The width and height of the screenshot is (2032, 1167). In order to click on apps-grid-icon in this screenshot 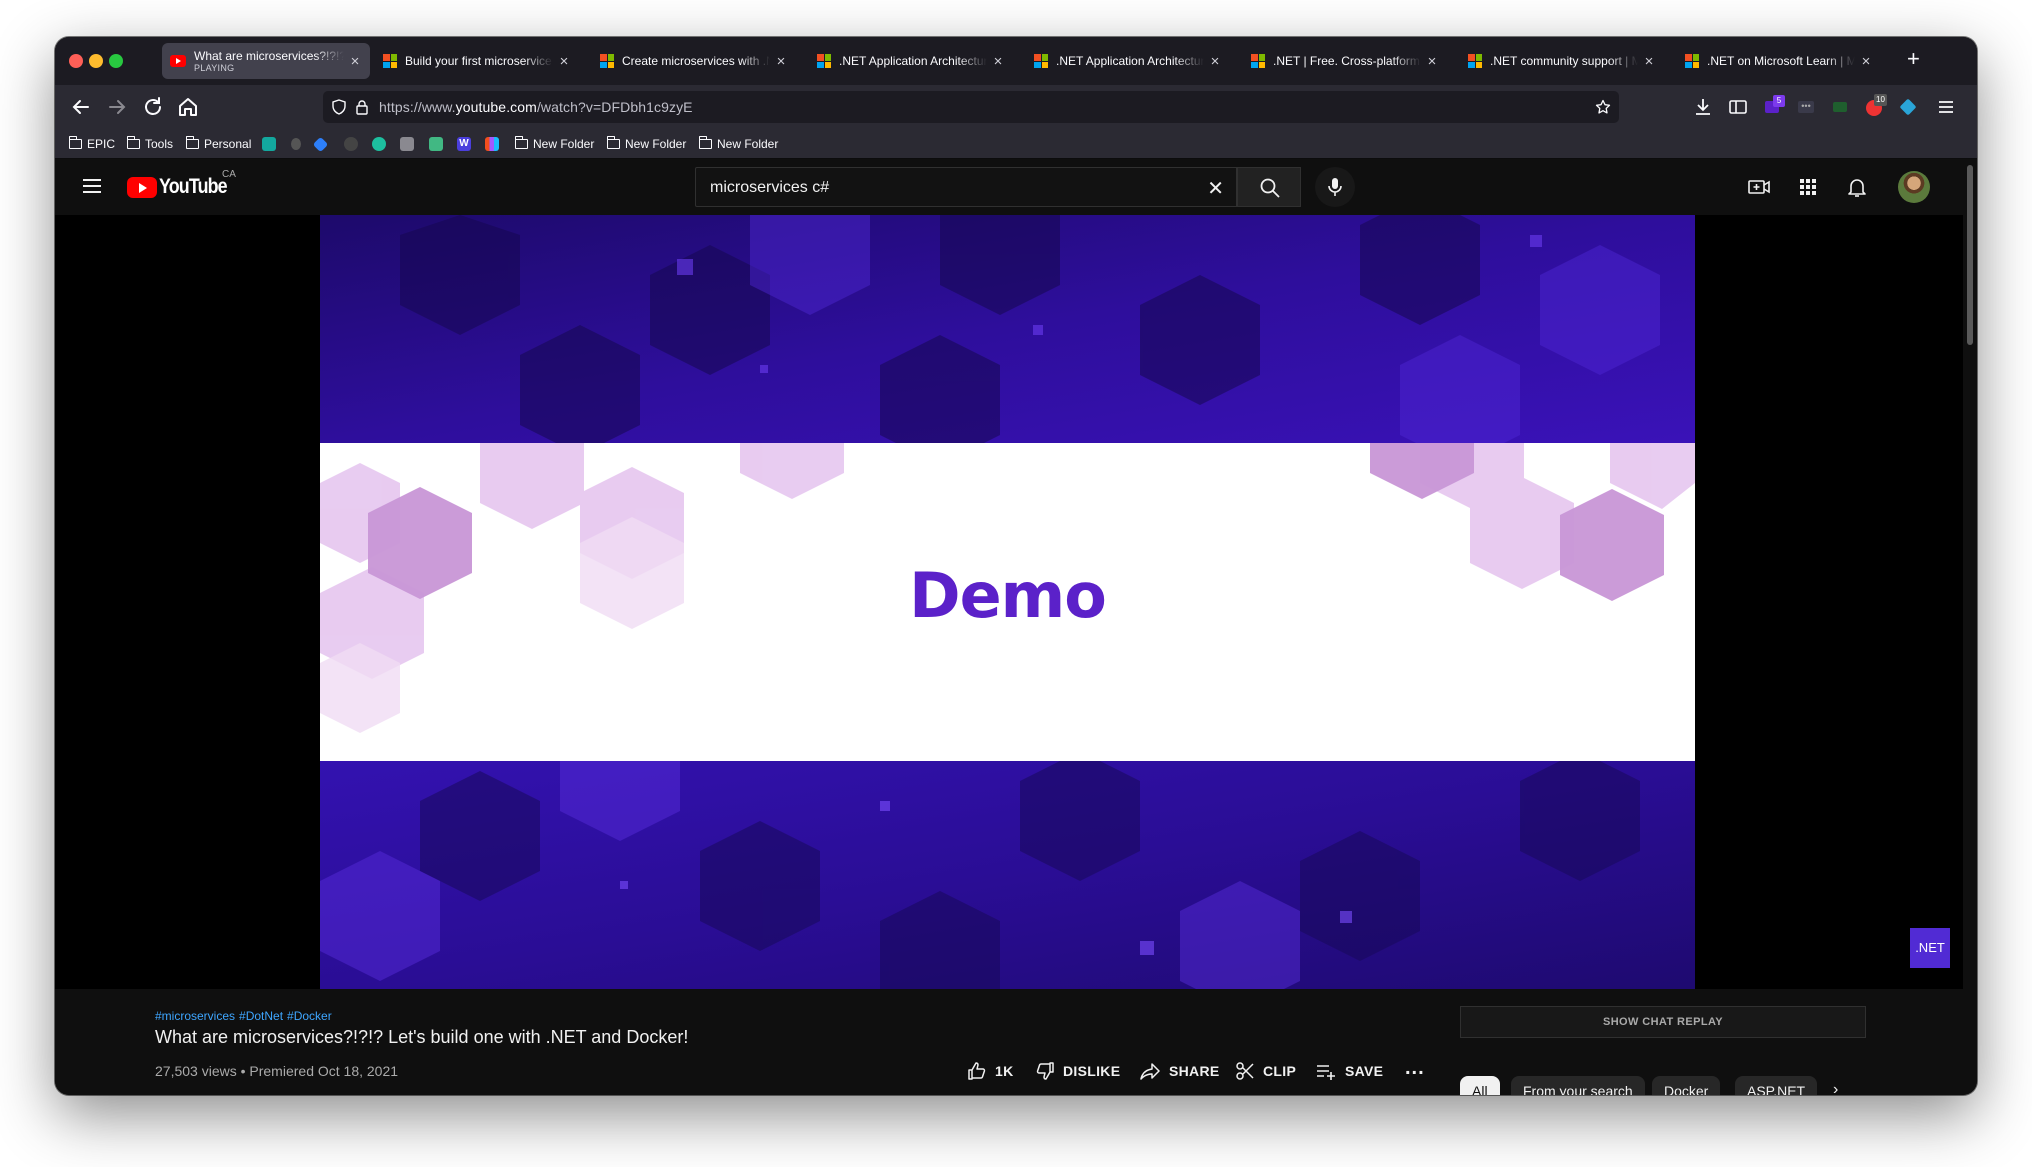, I will do `click(1808, 187)`.